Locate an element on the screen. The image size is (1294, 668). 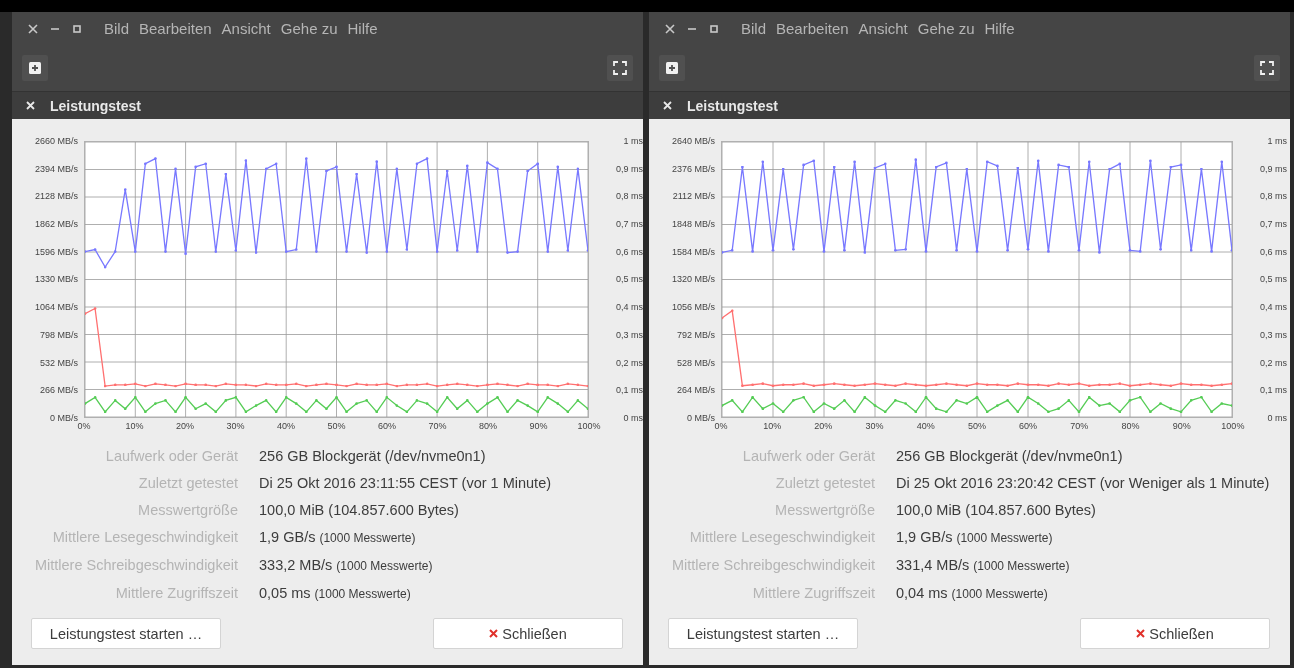
field-value: 256 GB Blockgerät (/dev/nvme0n1) is located at coordinates (372, 456).